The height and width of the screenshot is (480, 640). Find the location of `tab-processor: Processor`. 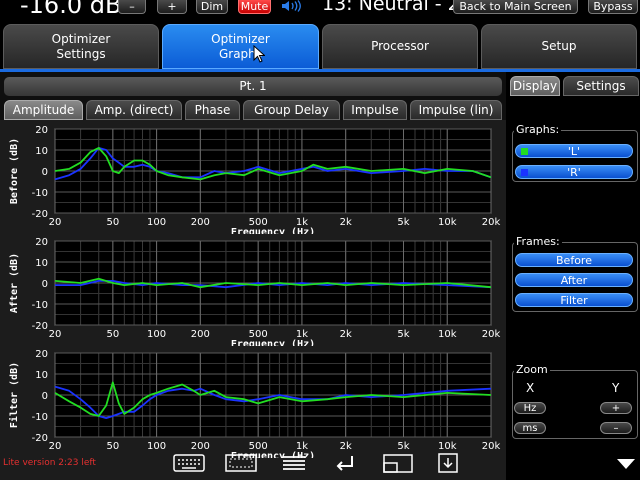

tab-processor: Processor is located at coordinates (400, 46).